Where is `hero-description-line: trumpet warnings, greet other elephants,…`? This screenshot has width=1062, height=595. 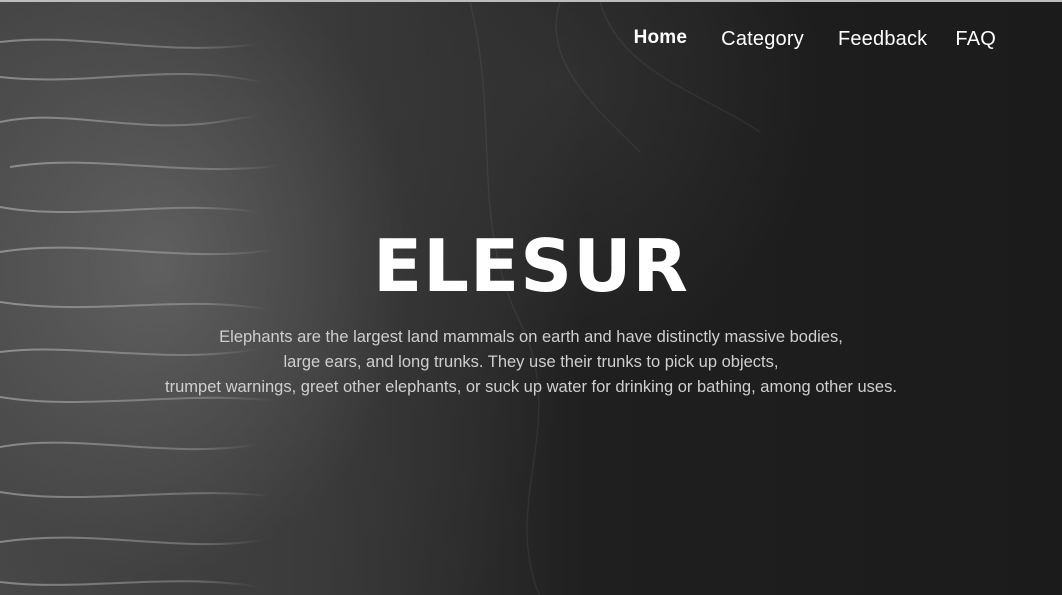
hero-description-line: trumpet warnings, greet other elephants,… is located at coordinates (531, 387).